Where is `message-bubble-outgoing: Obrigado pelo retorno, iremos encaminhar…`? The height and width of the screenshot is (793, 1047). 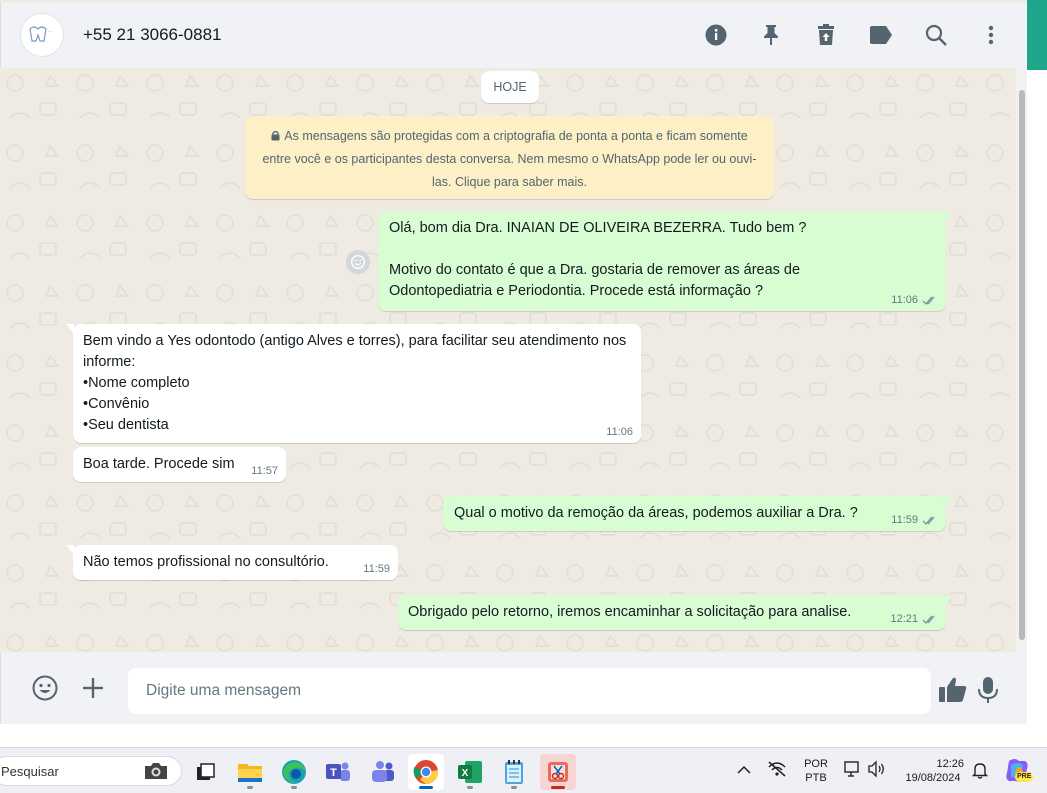
message-bubble-outgoing: Obrigado pelo retorno, iremos encaminhar… is located at coordinates (675, 612).